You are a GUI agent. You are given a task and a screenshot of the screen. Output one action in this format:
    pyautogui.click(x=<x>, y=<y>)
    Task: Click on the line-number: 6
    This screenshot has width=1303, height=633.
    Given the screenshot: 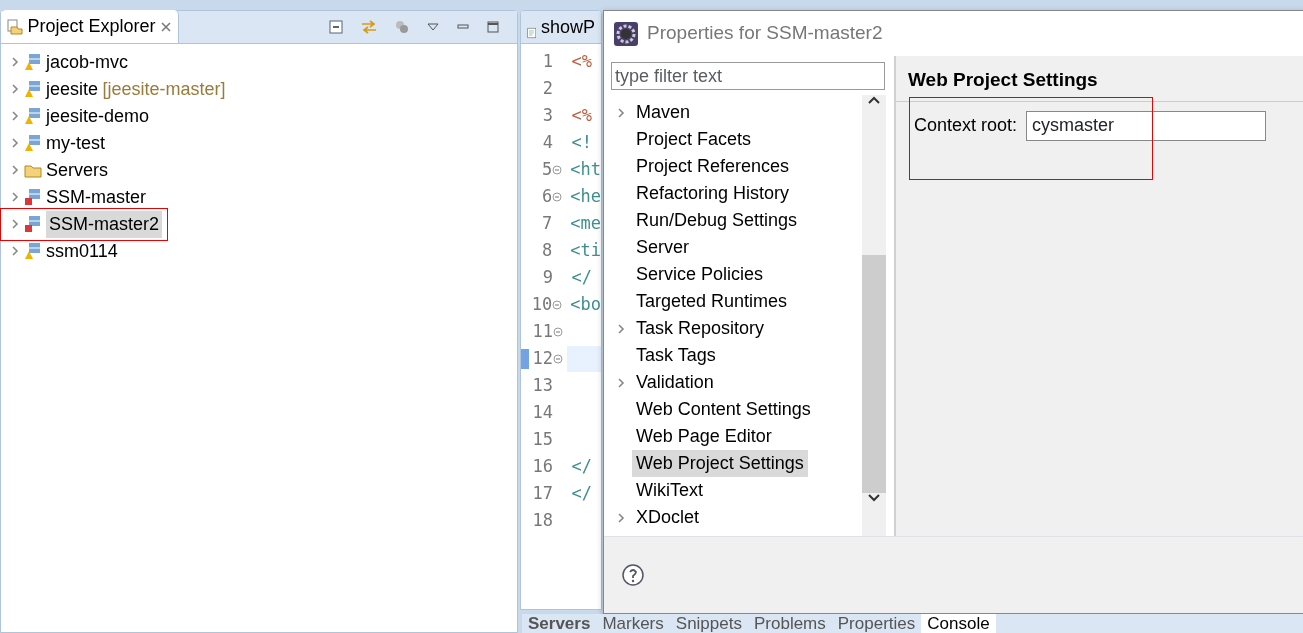 What is the action you would take?
    pyautogui.click(x=546, y=197)
    